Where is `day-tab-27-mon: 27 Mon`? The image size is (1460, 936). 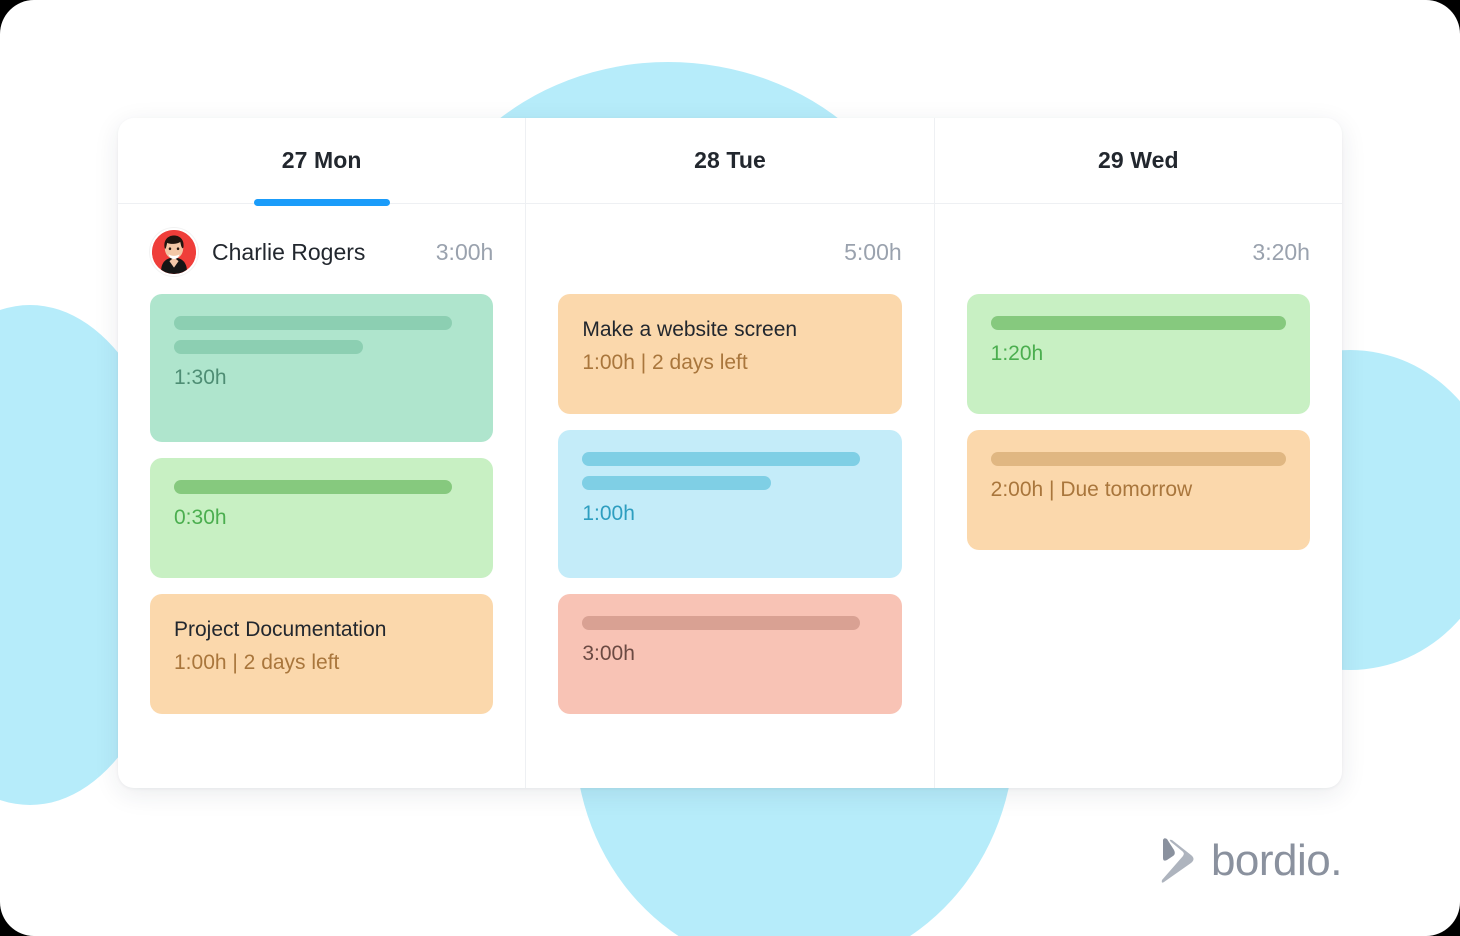
day-tab-27-mon: 27 Mon is located at coordinates (322, 162).